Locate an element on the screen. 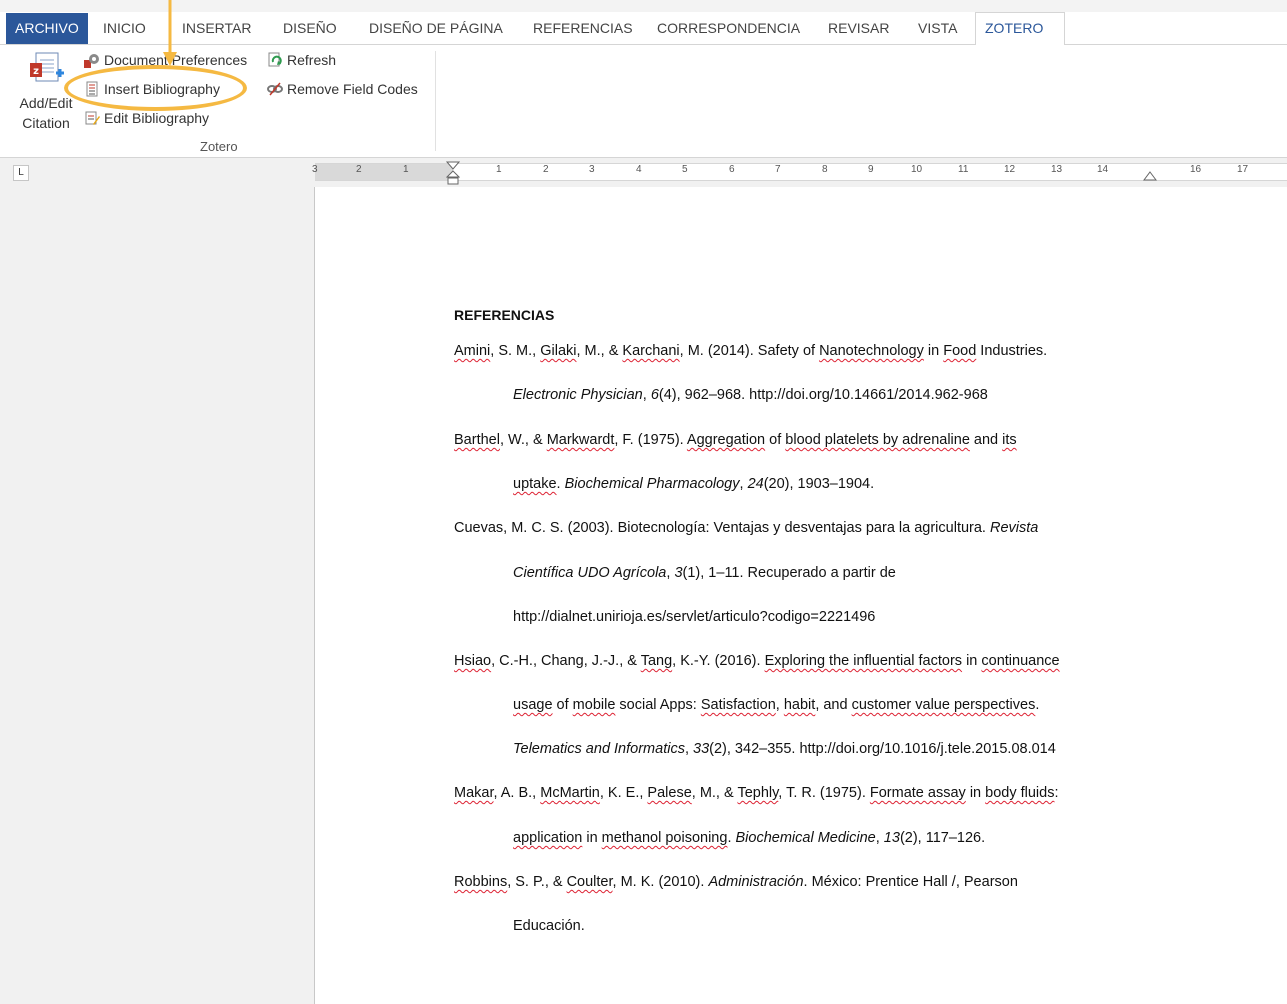 The width and height of the screenshot is (1287, 1004). spellcheck-flagged-text: Exploring the influential factors is located at coordinates (863, 661).